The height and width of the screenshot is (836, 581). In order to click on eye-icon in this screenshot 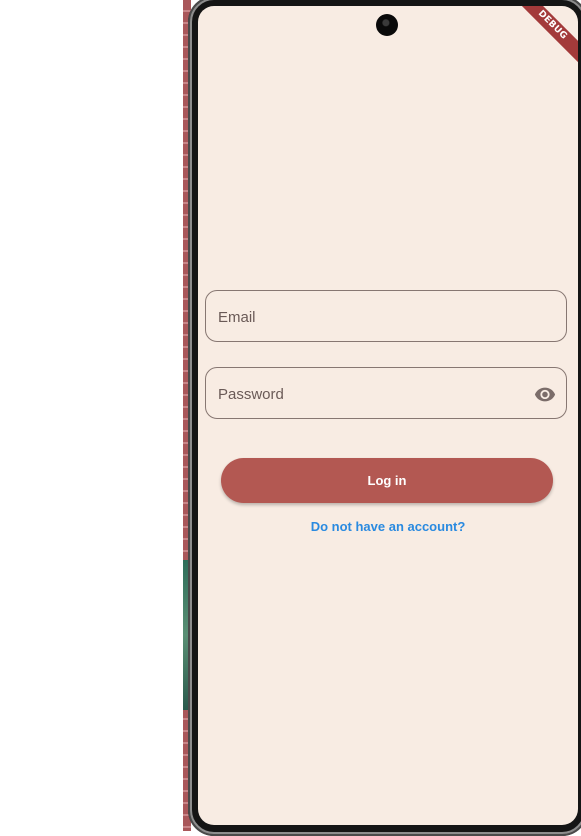, I will do `click(545, 394)`.